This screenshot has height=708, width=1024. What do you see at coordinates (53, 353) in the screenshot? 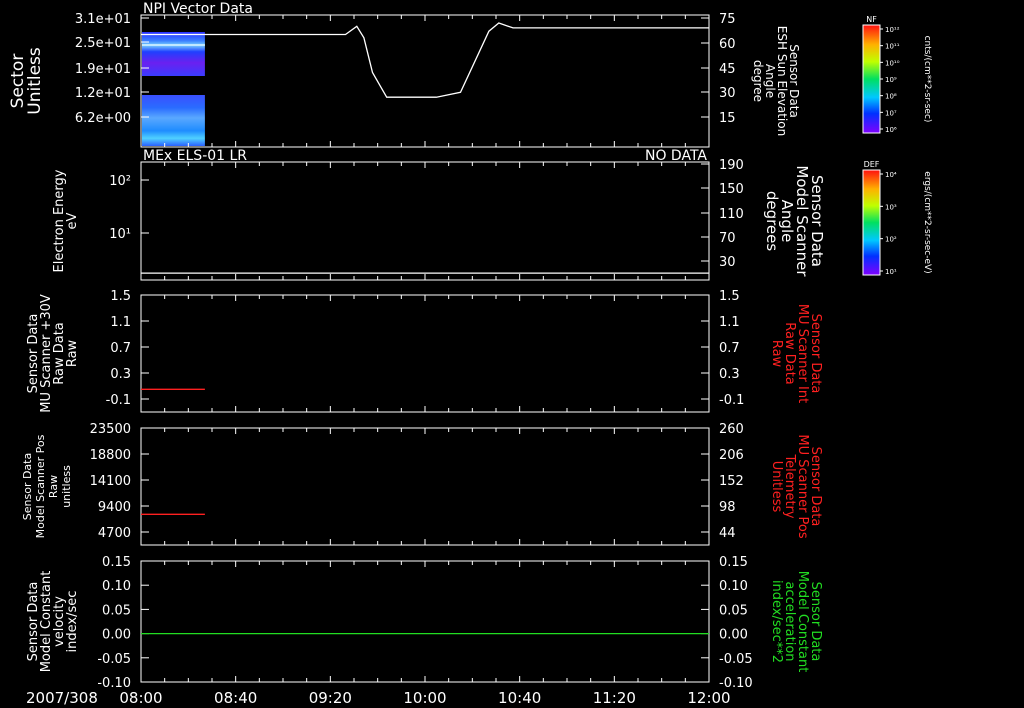
I see `y-label: Sensor DataMU Scanner +30VRaw DataRaw` at bounding box center [53, 353].